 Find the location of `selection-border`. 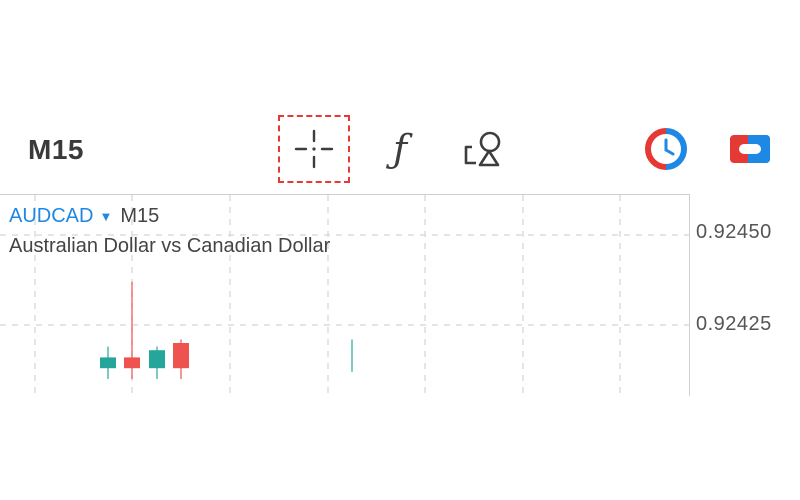

selection-border is located at coordinates (314, 149).